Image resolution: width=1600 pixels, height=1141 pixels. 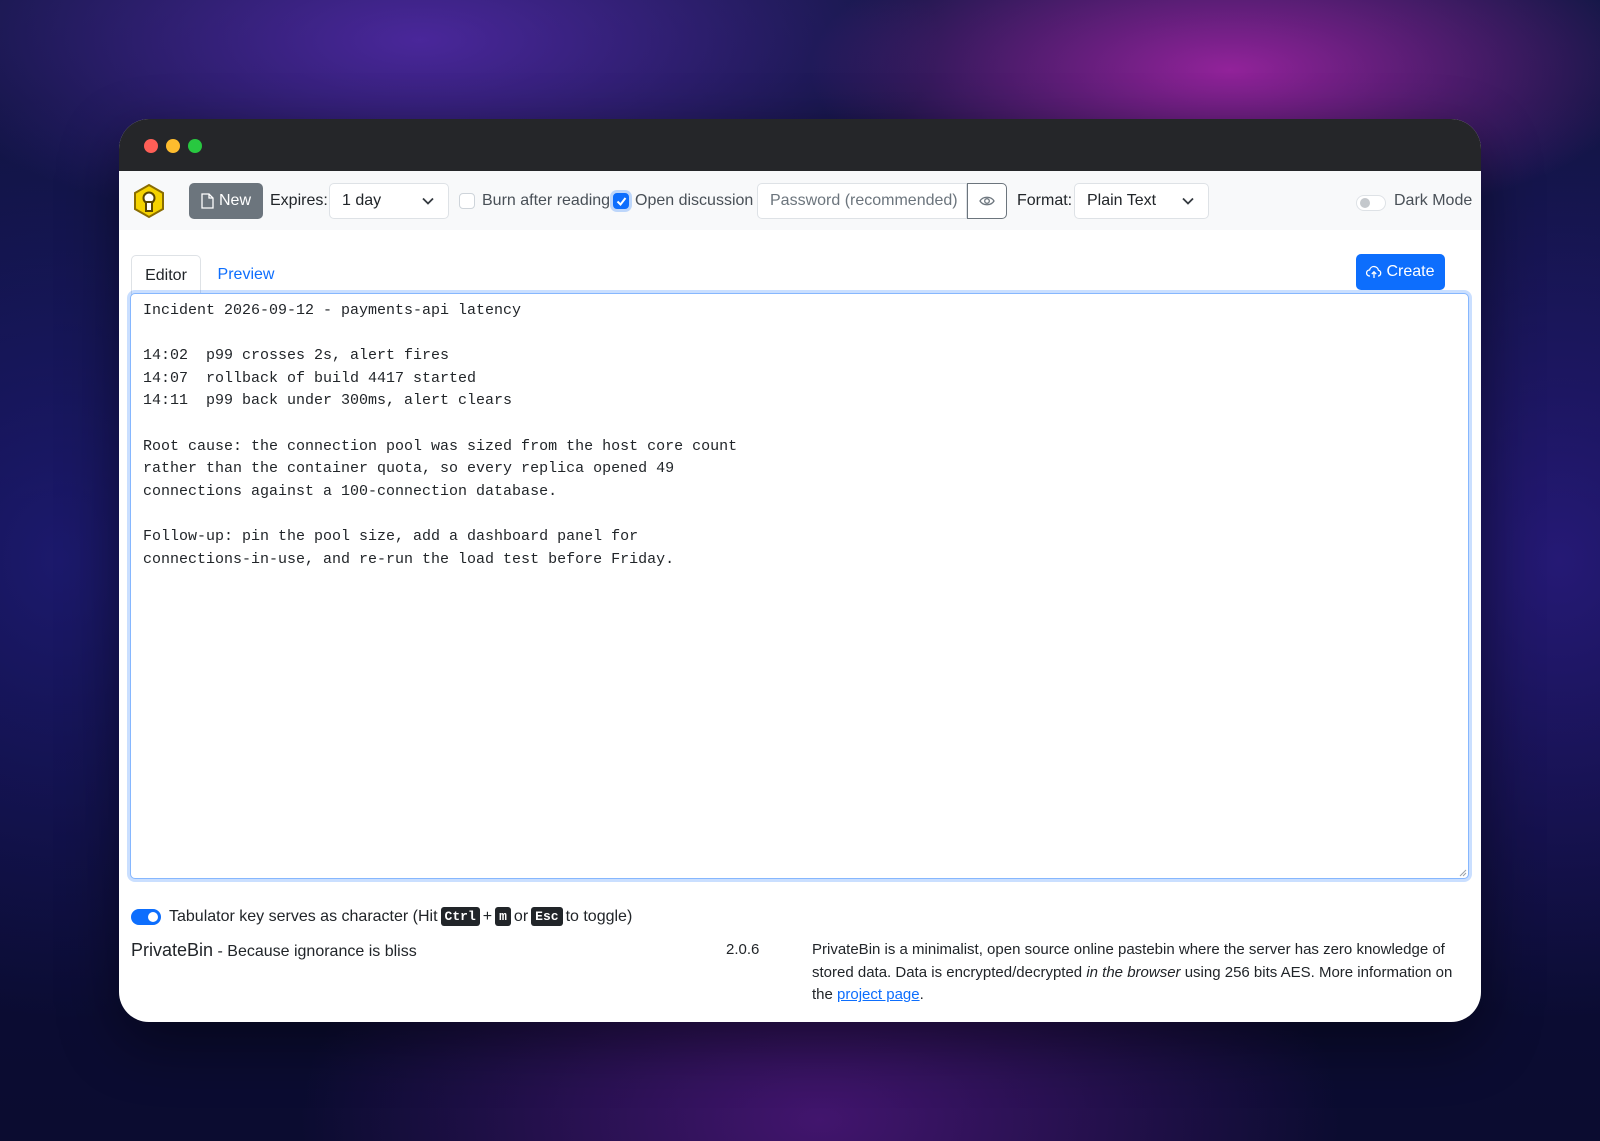 I want to click on kbd-or: or, so click(x=521, y=916).